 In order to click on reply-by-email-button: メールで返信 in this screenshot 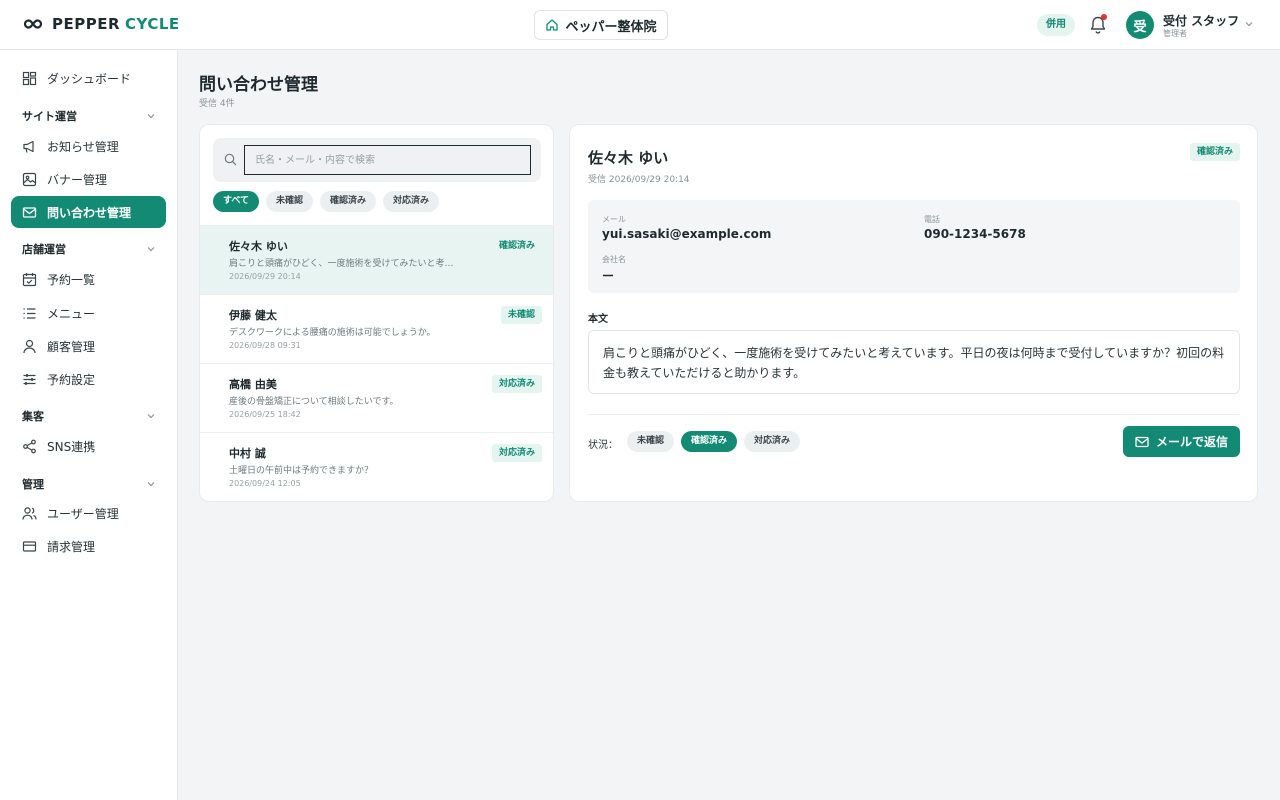, I will do `click(1181, 441)`.